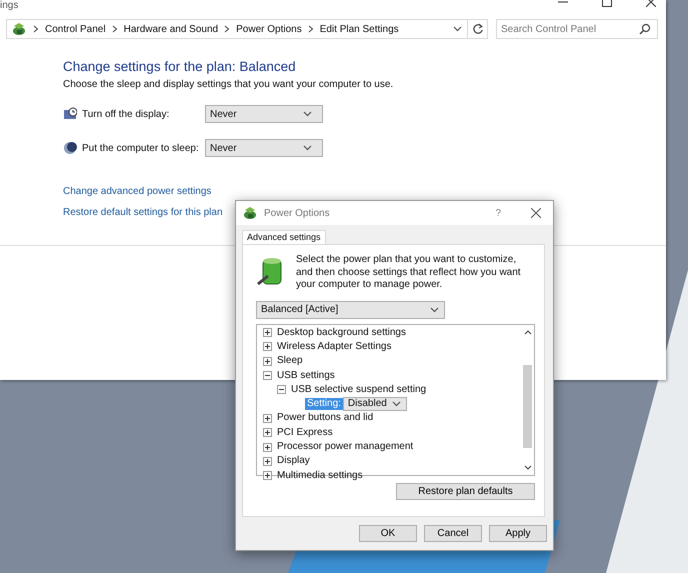 This screenshot has height=573, width=688. I want to click on scroll-up-icon, so click(528, 331).